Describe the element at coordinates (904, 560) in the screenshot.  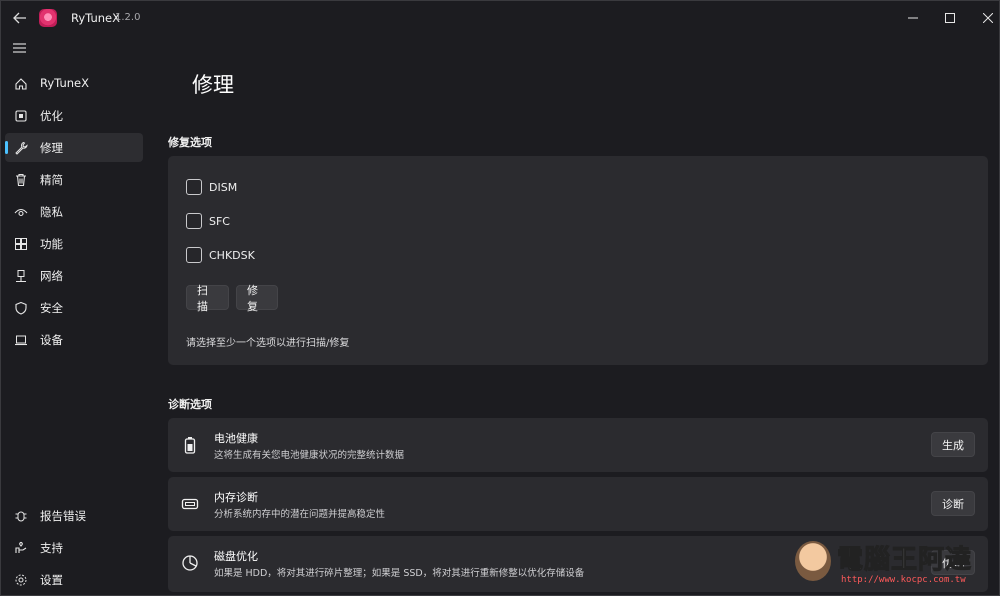
I see `watermark-text: 電腦王阿達` at that location.